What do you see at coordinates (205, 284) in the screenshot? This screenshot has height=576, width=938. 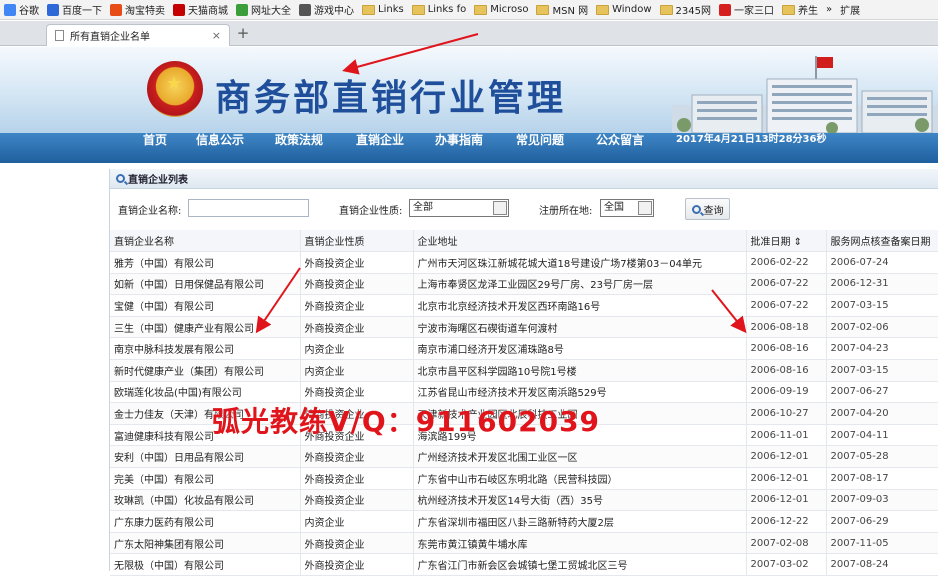 I see `company-name-cell: 如新（中国）日用保健品有限公司` at bounding box center [205, 284].